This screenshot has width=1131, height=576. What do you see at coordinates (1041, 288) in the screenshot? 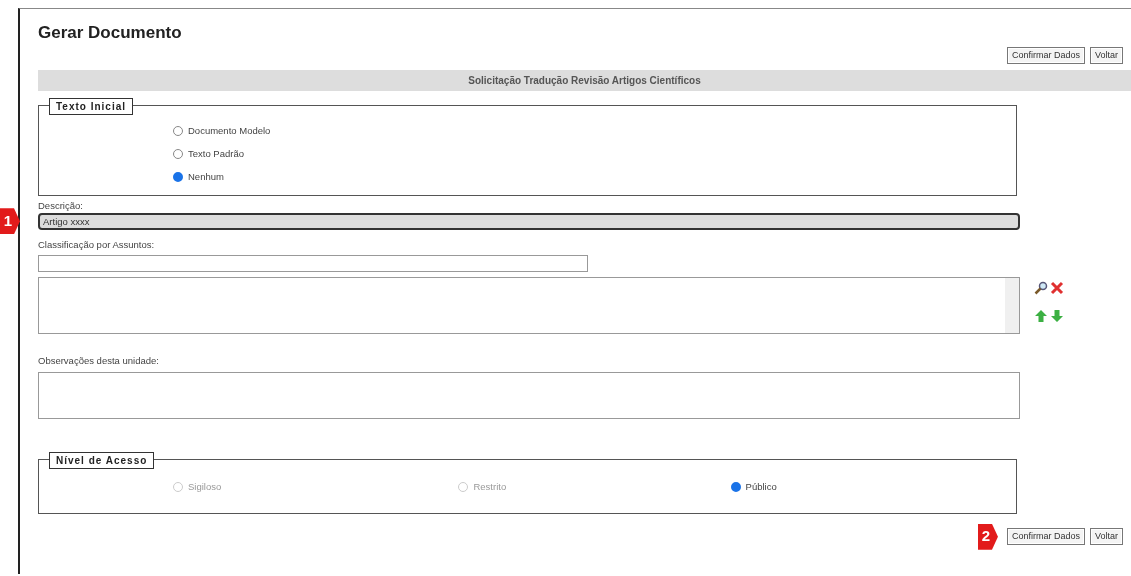
I see `search-icon` at bounding box center [1041, 288].